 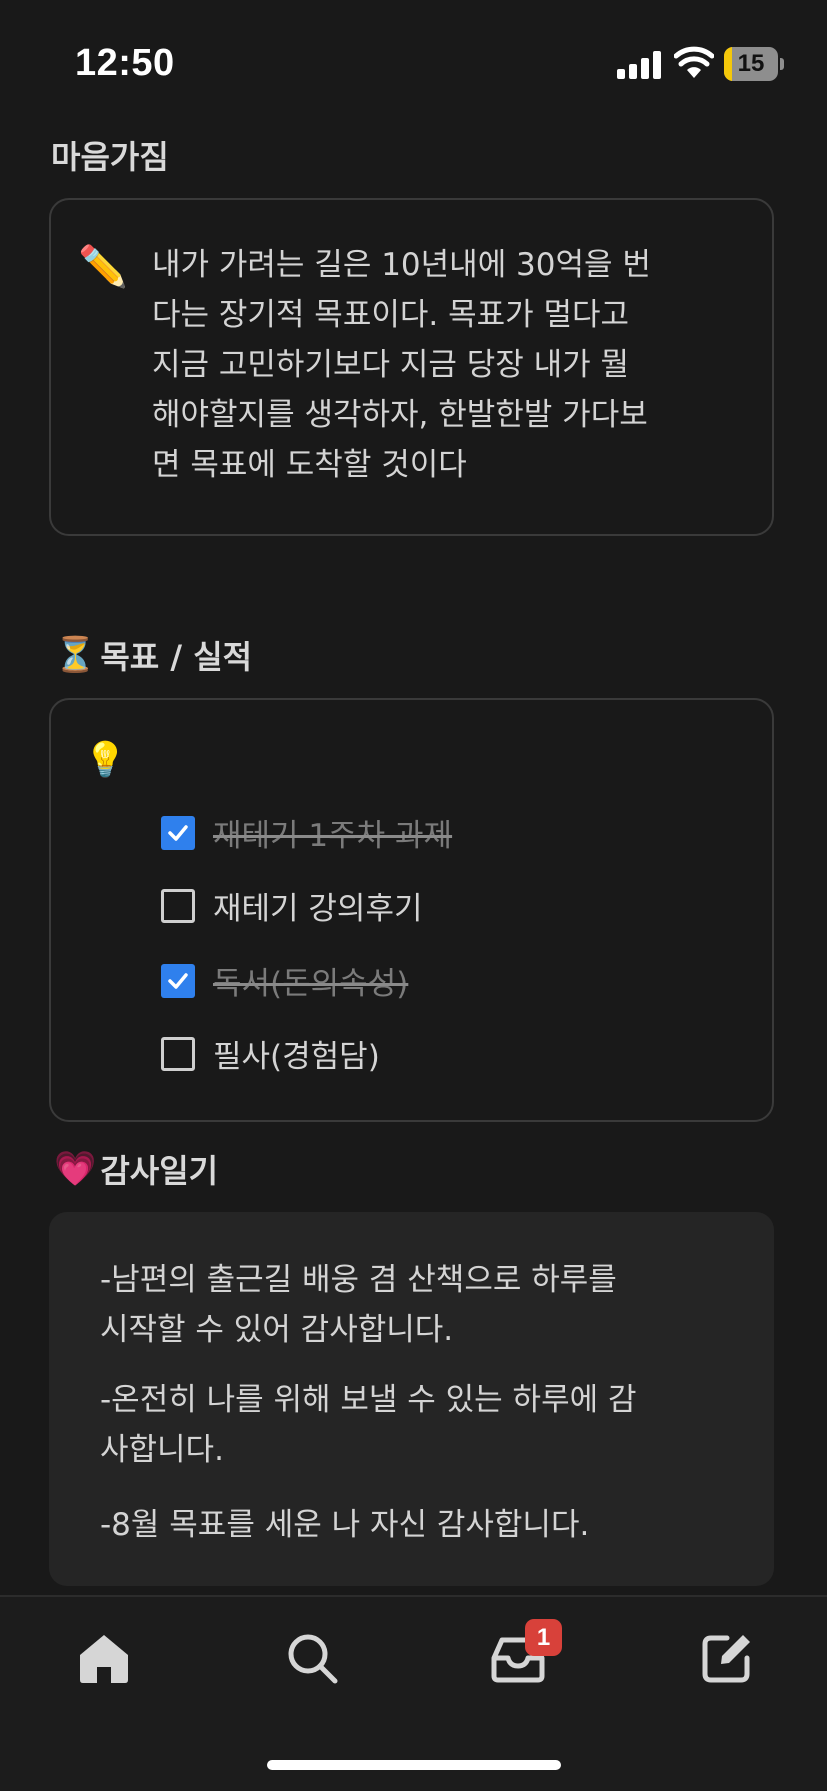 What do you see at coordinates (391, 315) in the screenshot?
I see `mindset-line: 다는 장기적 목표이다. 목표가 멀다고` at bounding box center [391, 315].